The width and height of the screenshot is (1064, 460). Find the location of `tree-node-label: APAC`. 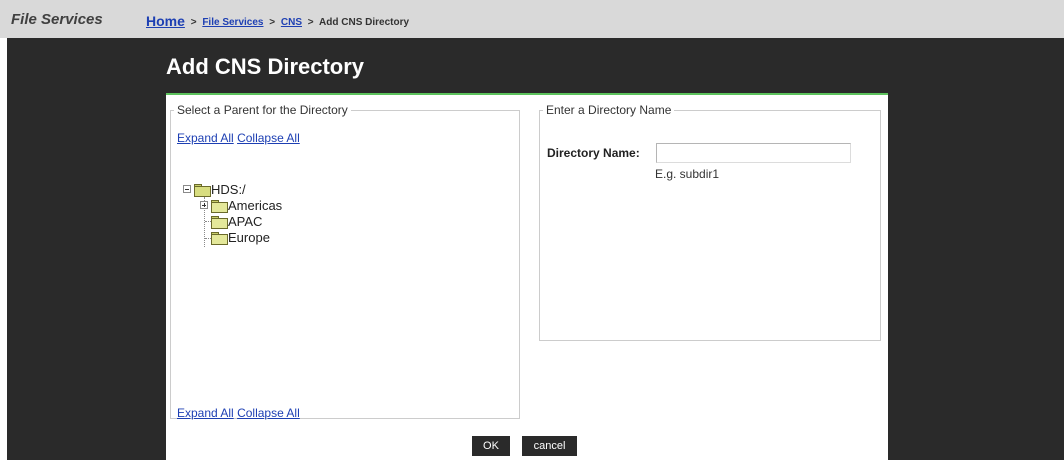

tree-node-label: APAC is located at coordinates (245, 221).